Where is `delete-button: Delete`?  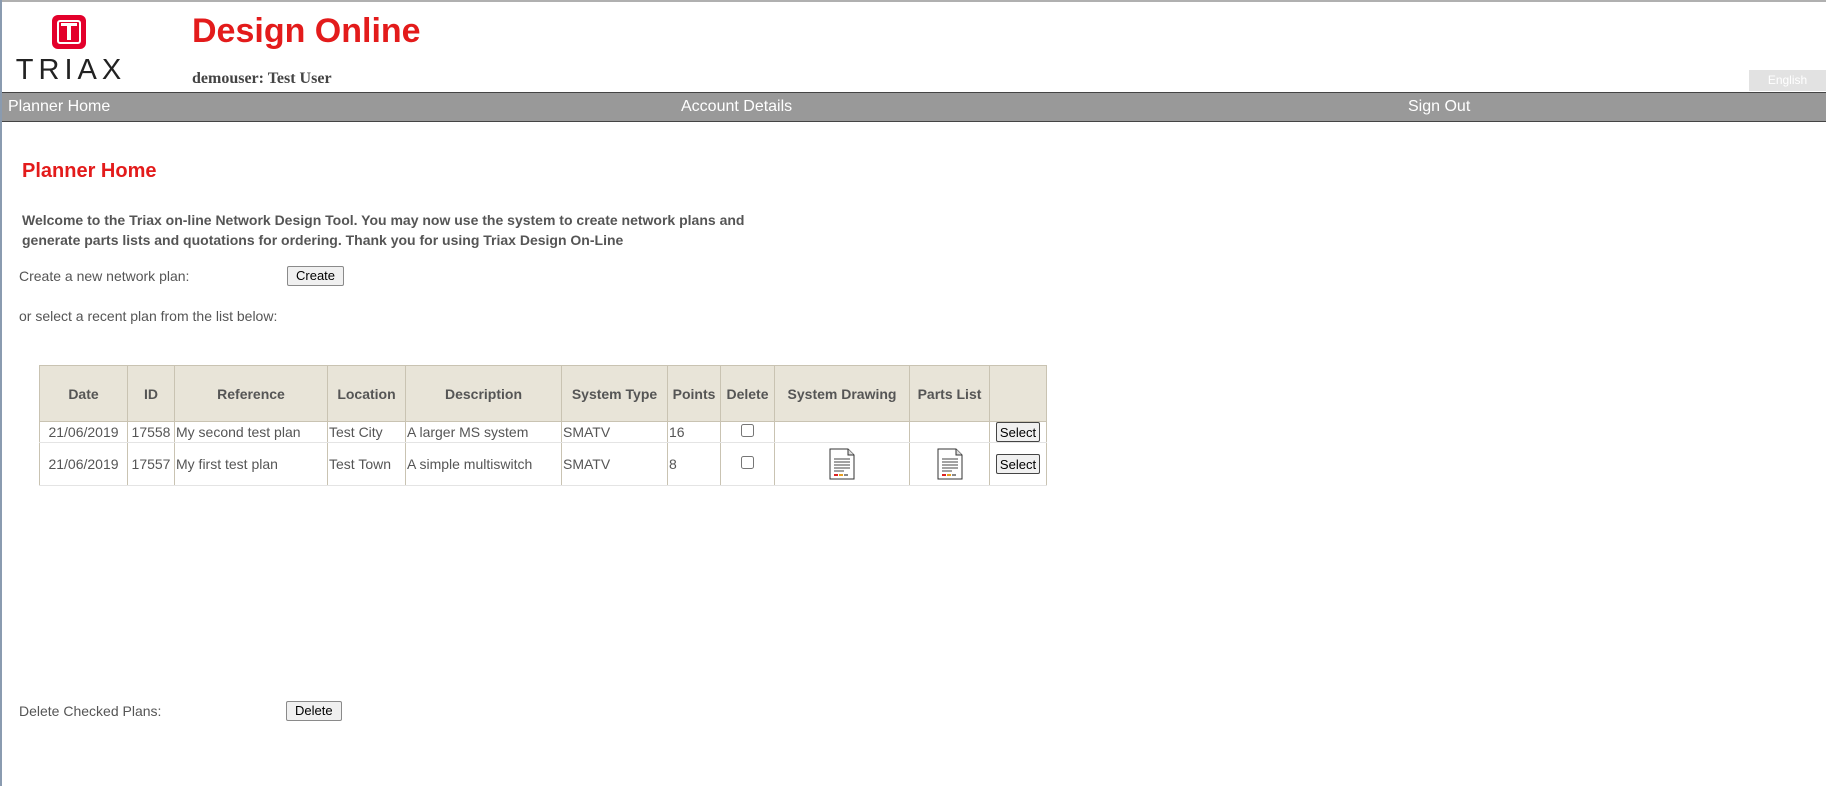
delete-button: Delete is located at coordinates (314, 711).